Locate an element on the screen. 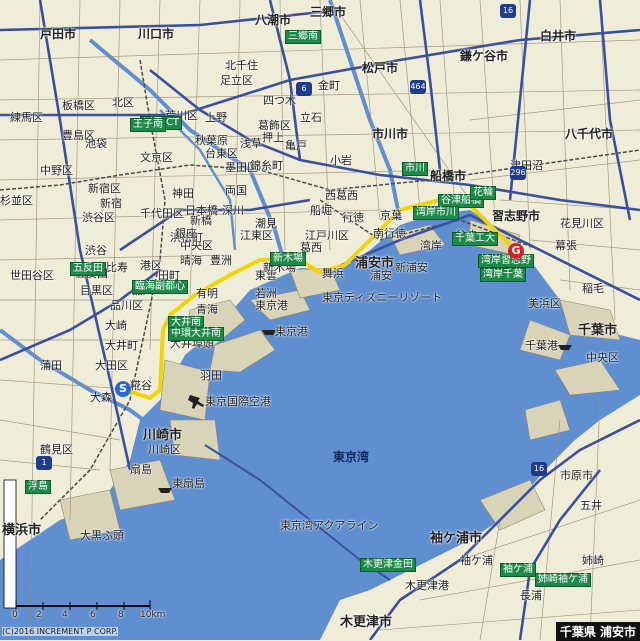 This screenshot has width=640, height=641. label-disney: 東京ディズニーリゾート is located at coordinates (382, 297).